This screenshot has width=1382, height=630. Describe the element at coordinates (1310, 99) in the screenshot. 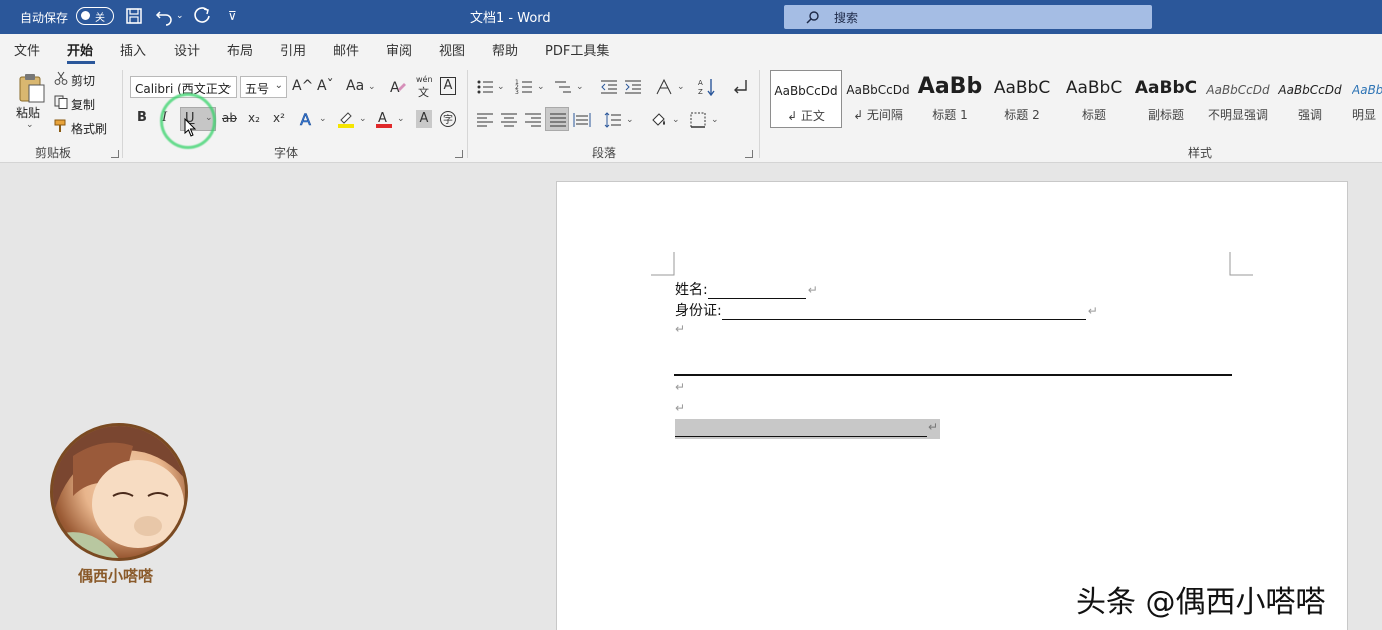

I see `style-emphasis: AaBbCcDd 强调` at that location.